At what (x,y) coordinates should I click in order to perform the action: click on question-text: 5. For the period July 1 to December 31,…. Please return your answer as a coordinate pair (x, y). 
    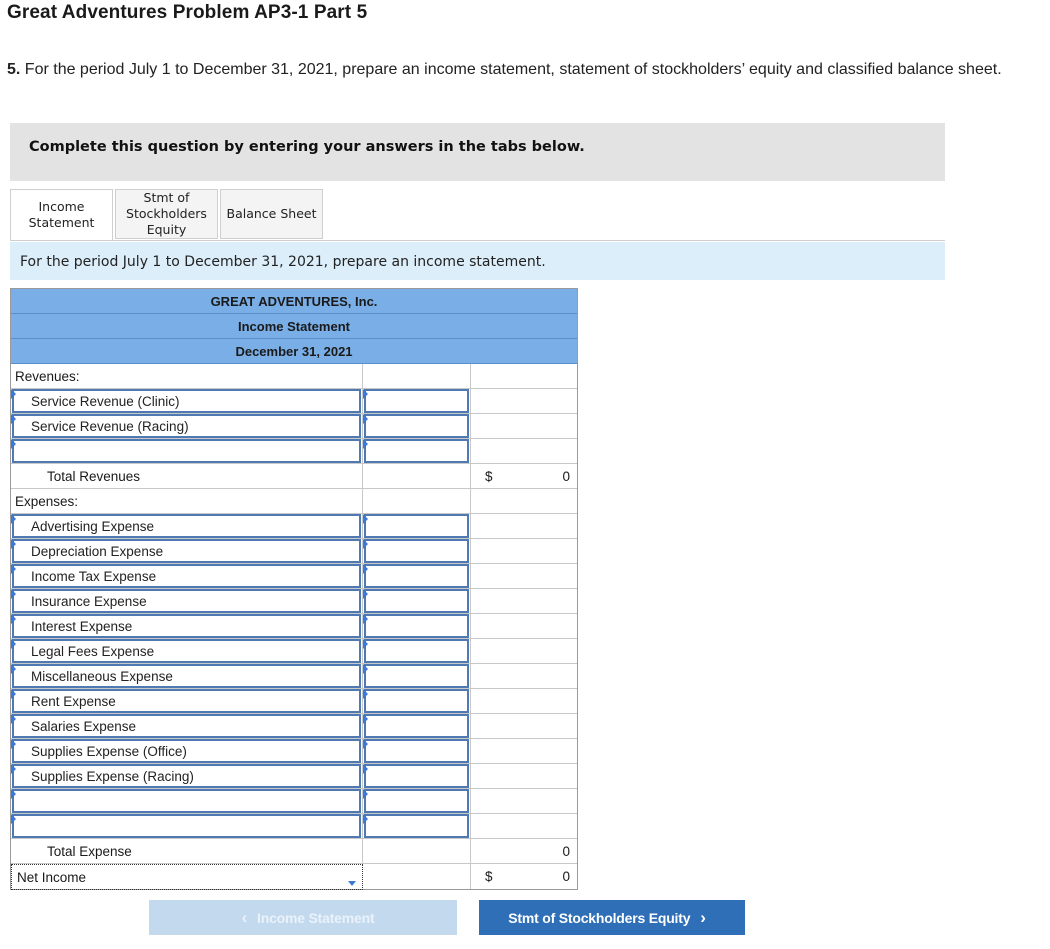
    Looking at the image, I should click on (522, 69).